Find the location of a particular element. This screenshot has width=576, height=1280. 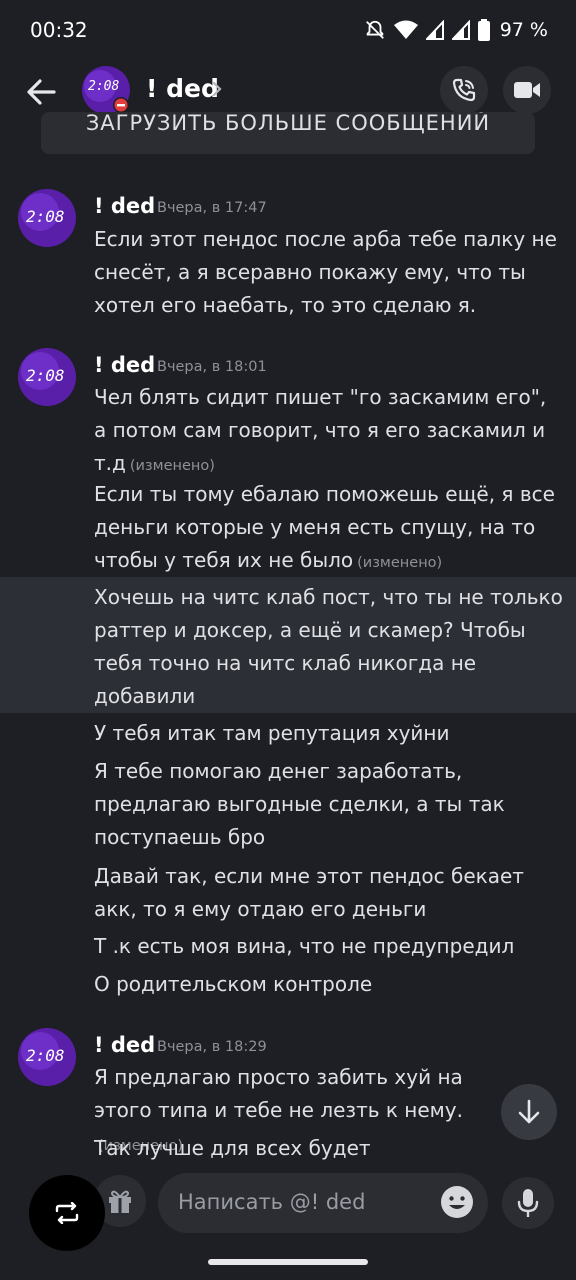

message-text: У тебя итак там репутация хуйни is located at coordinates (329, 733).